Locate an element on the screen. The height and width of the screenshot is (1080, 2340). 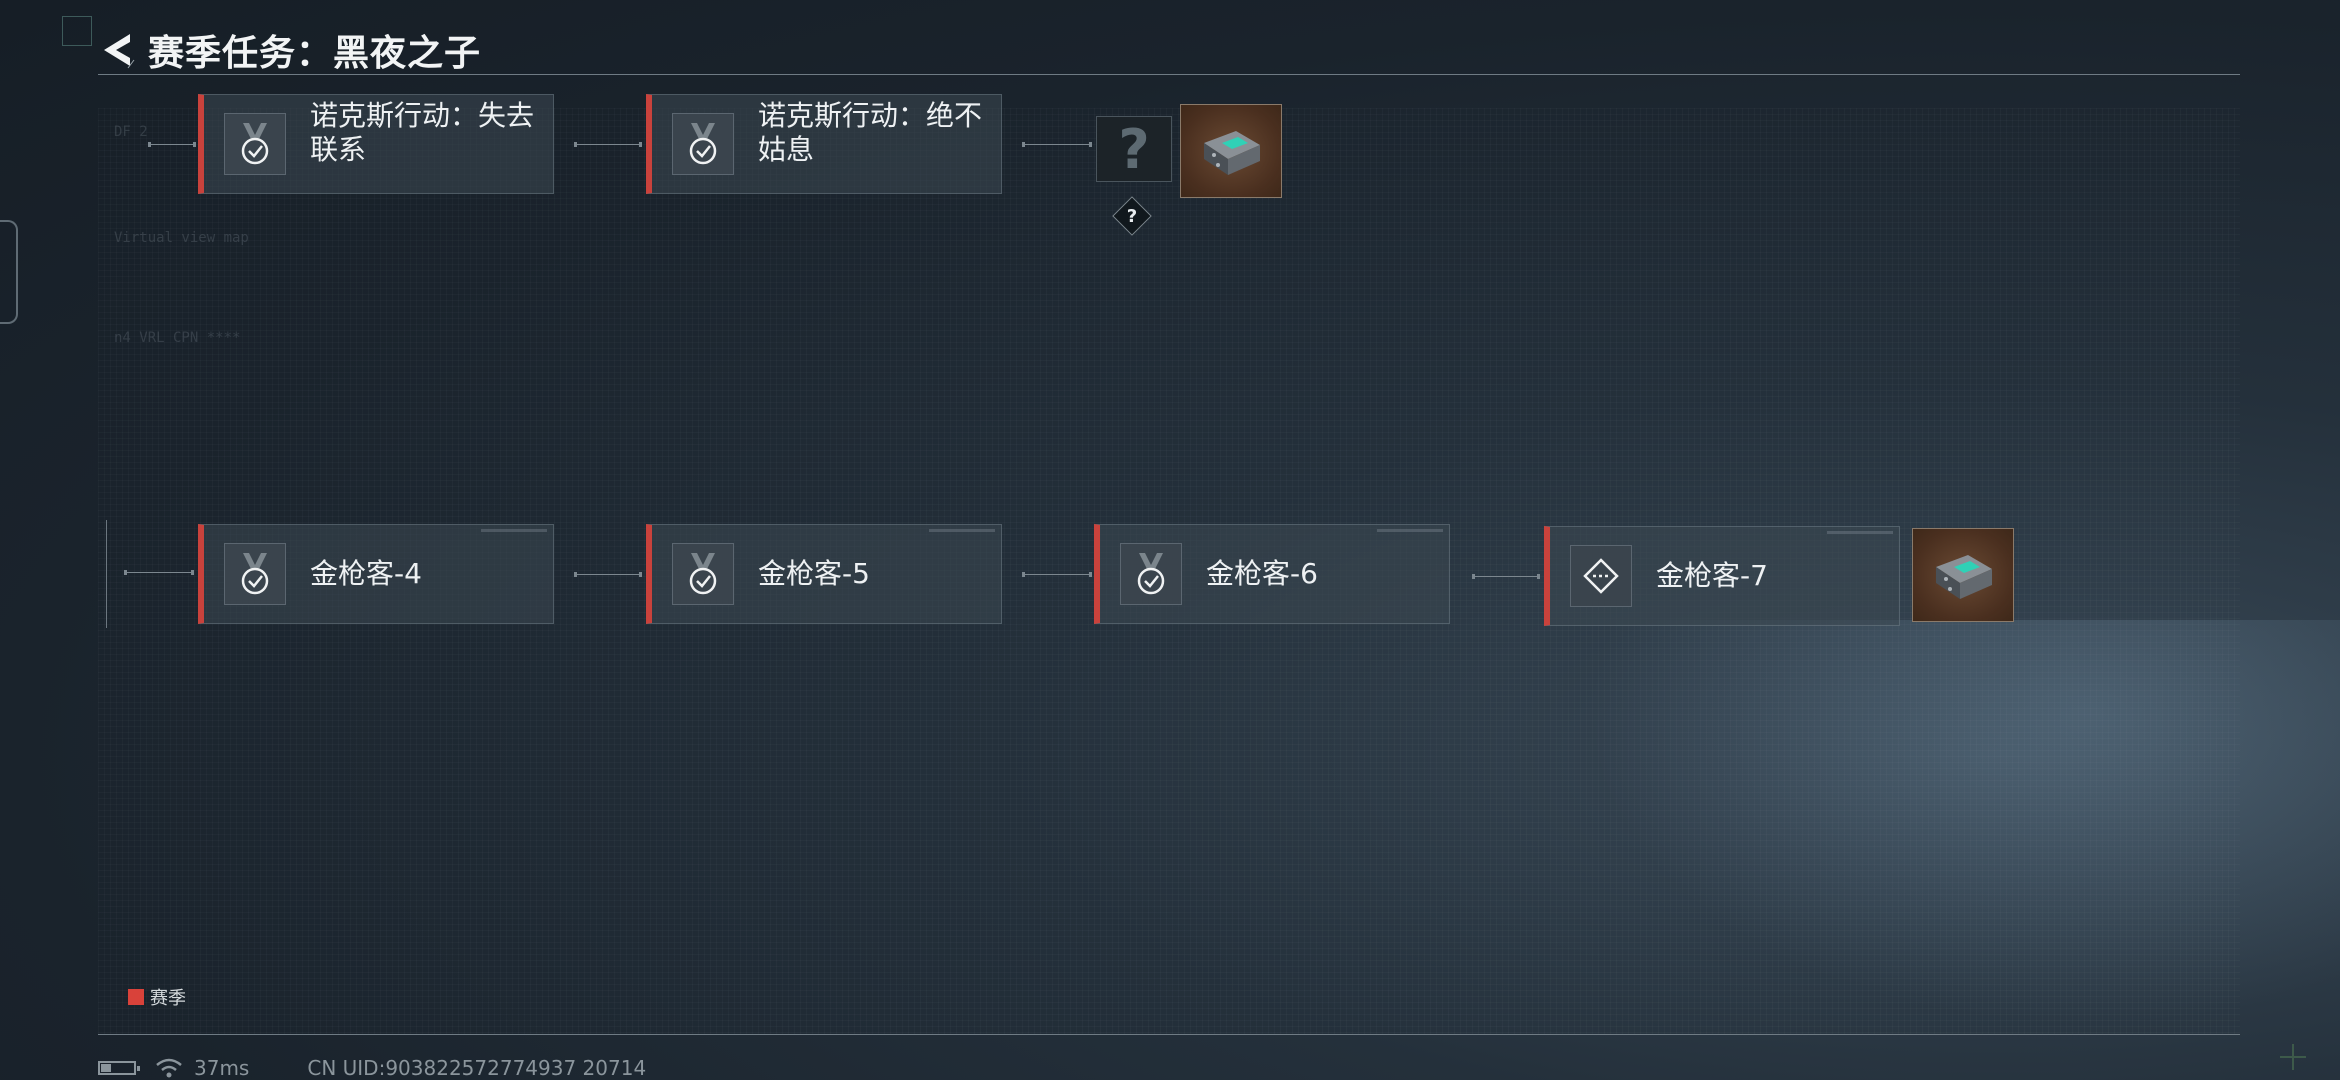
branch-line is located at coordinates (106, 574).